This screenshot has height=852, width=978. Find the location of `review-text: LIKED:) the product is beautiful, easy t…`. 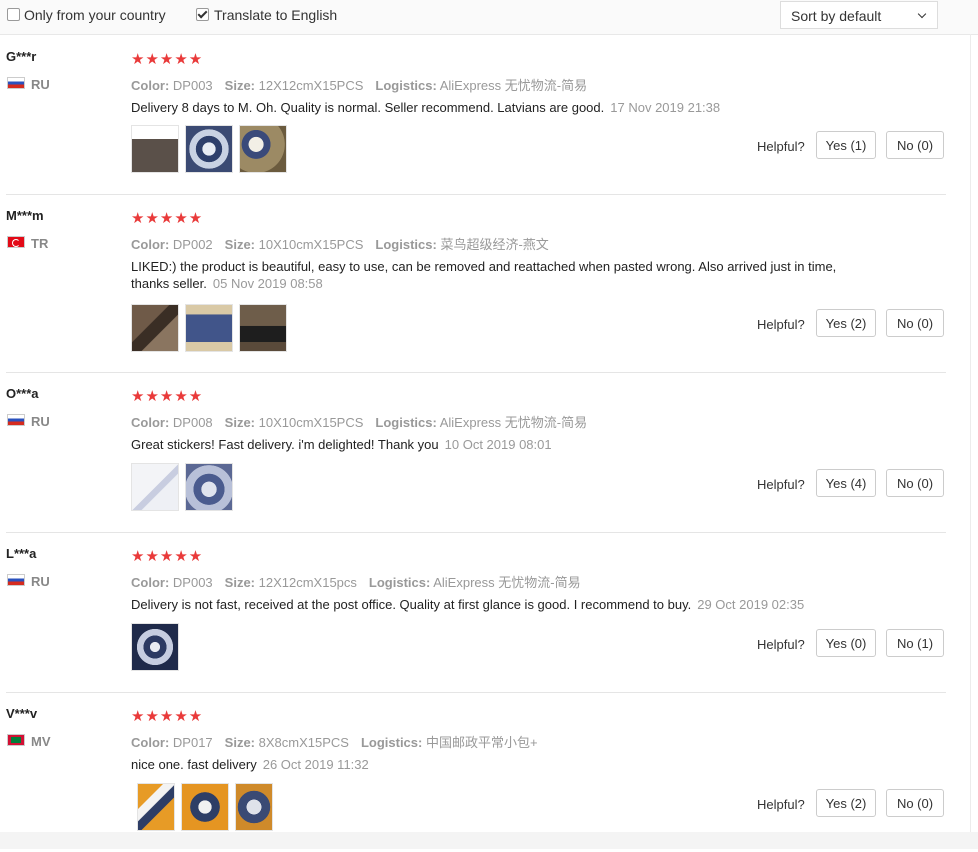

review-text: LIKED:) the product is beautiful, easy t… is located at coordinates (491, 275).